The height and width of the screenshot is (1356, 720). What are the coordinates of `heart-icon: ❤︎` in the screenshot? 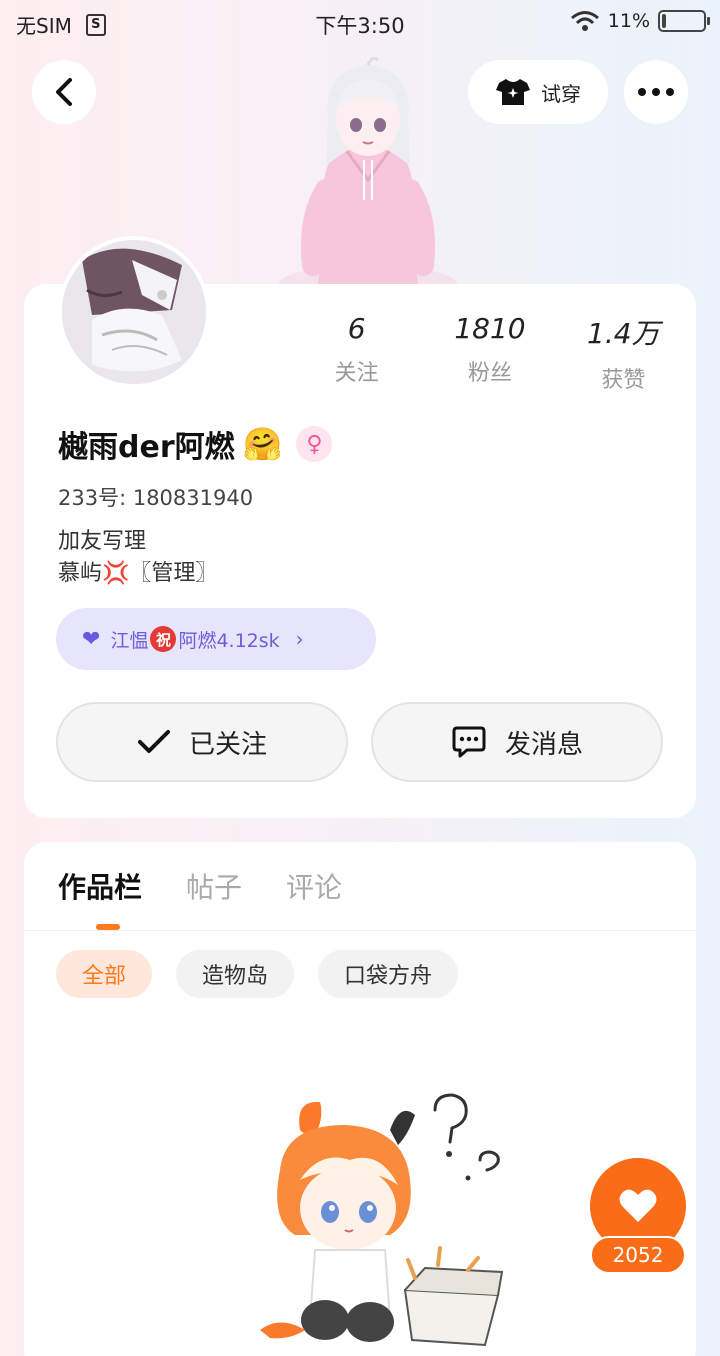 It's located at (91, 639).